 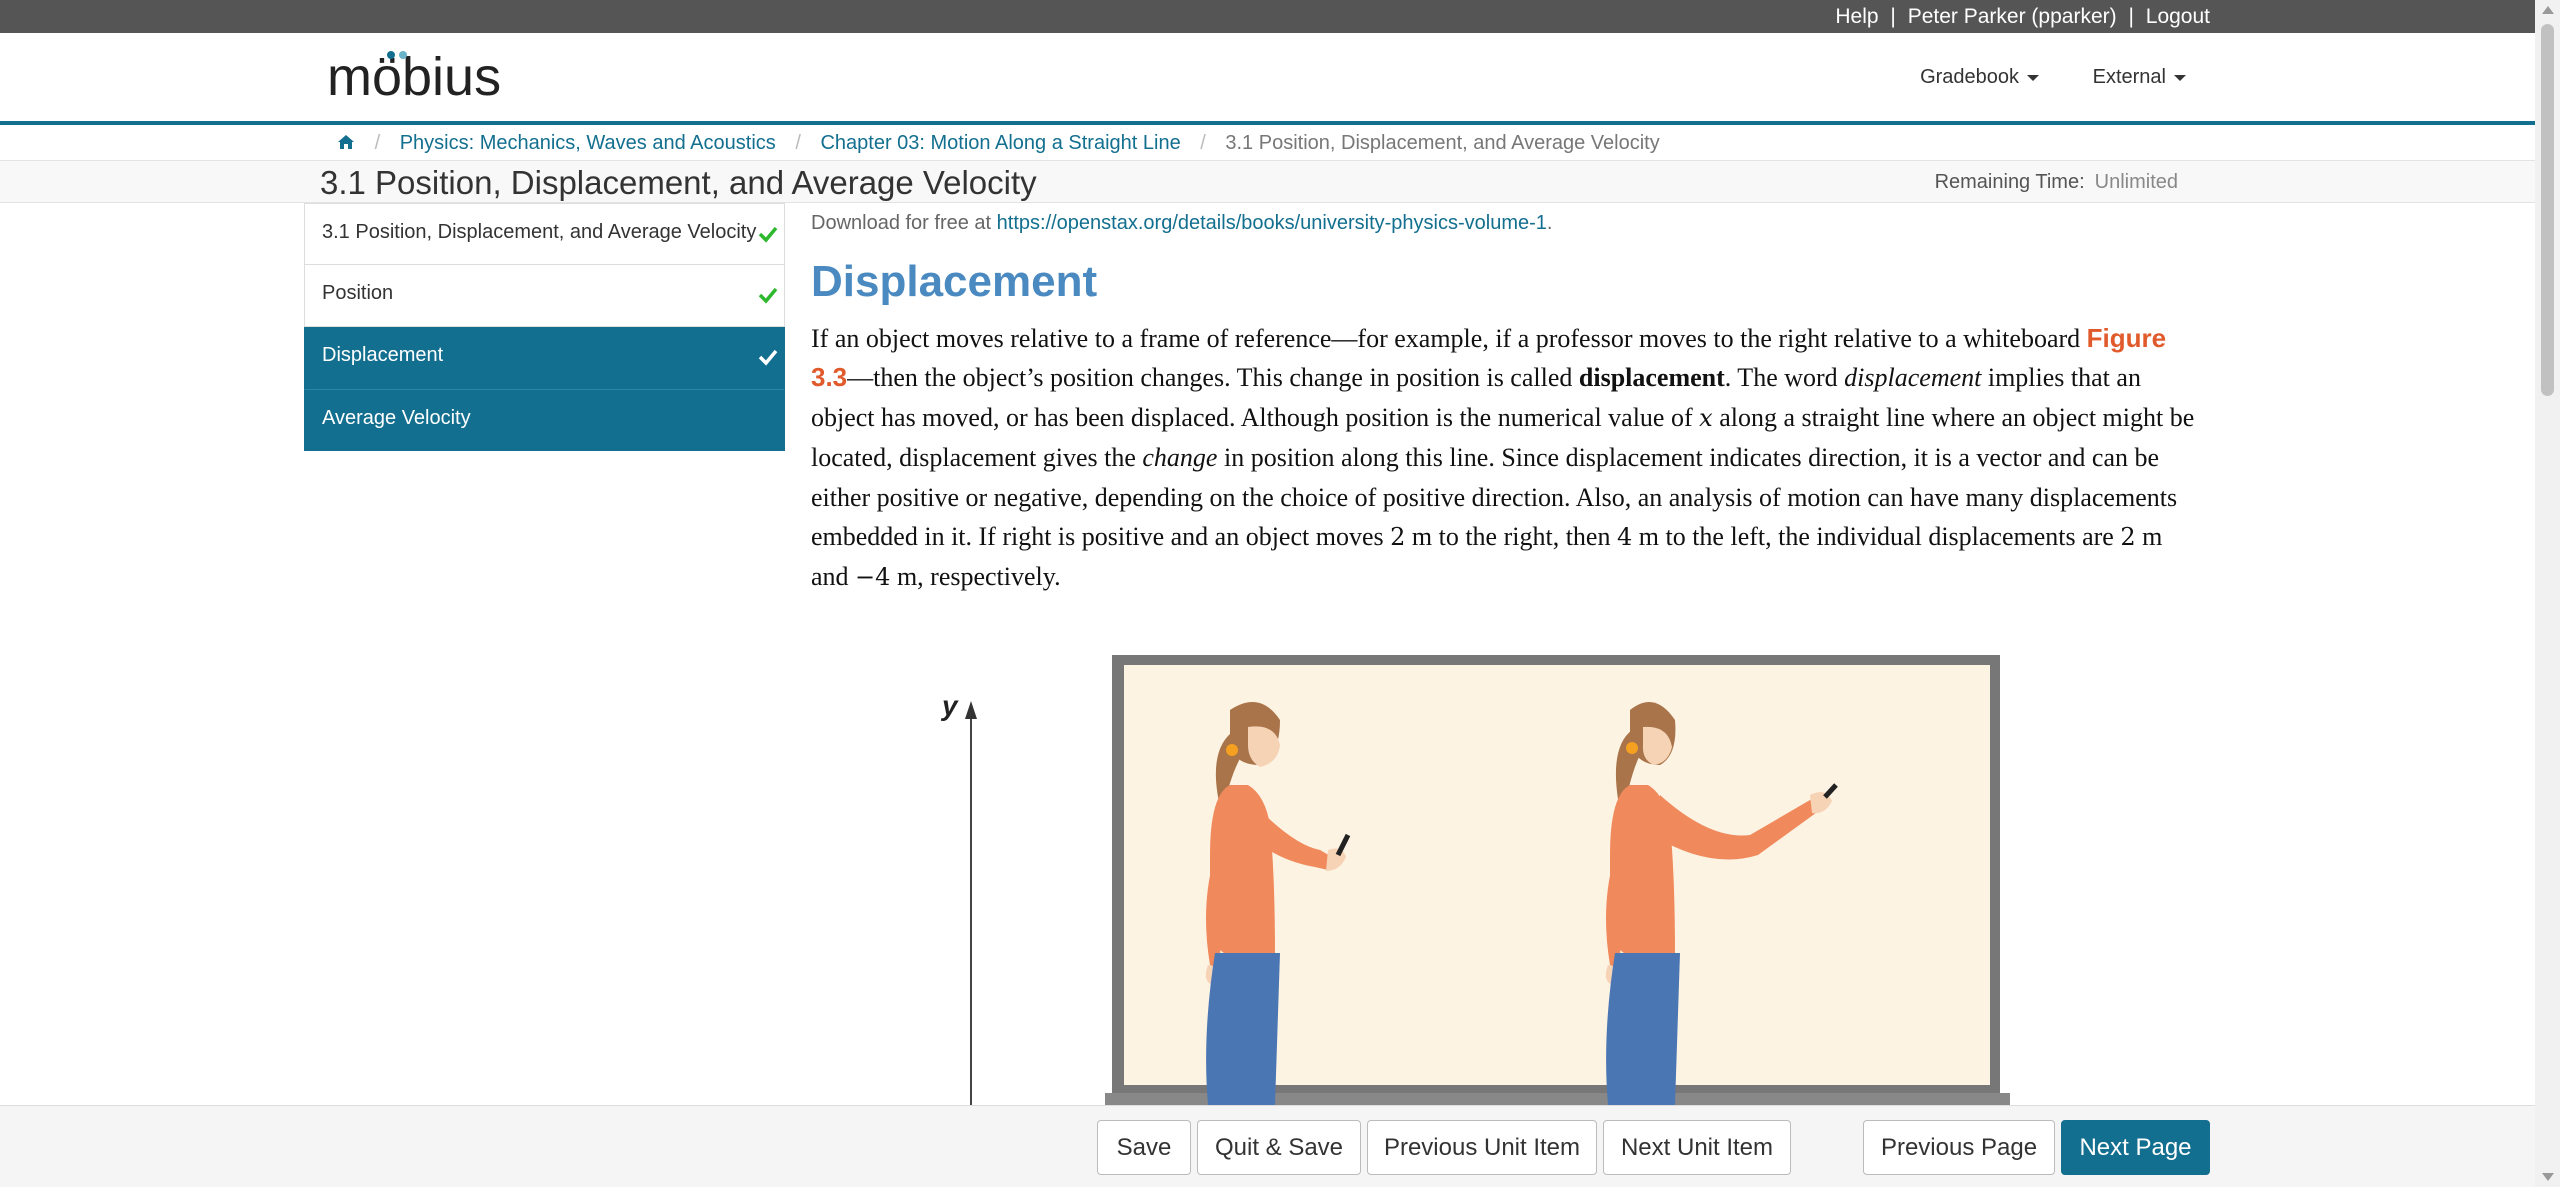 I want to click on header-nav: Gradebook External, so click(x=2029, y=77).